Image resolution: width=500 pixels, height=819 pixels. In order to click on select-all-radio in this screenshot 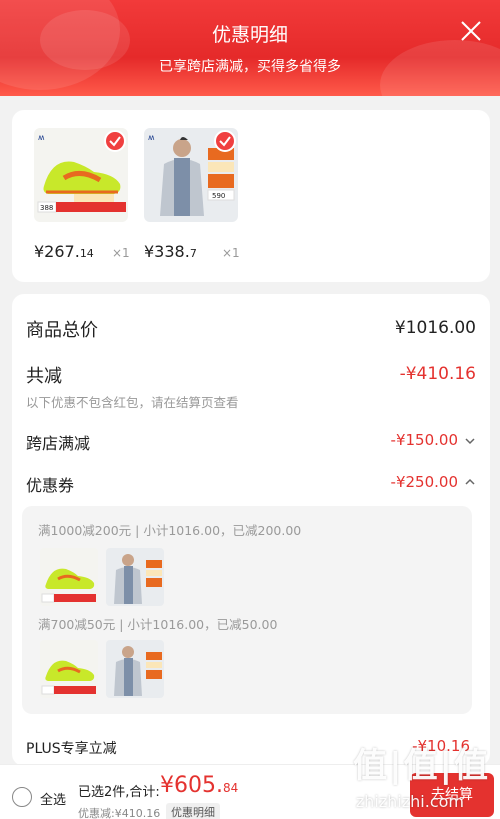, I will do `click(22, 797)`.